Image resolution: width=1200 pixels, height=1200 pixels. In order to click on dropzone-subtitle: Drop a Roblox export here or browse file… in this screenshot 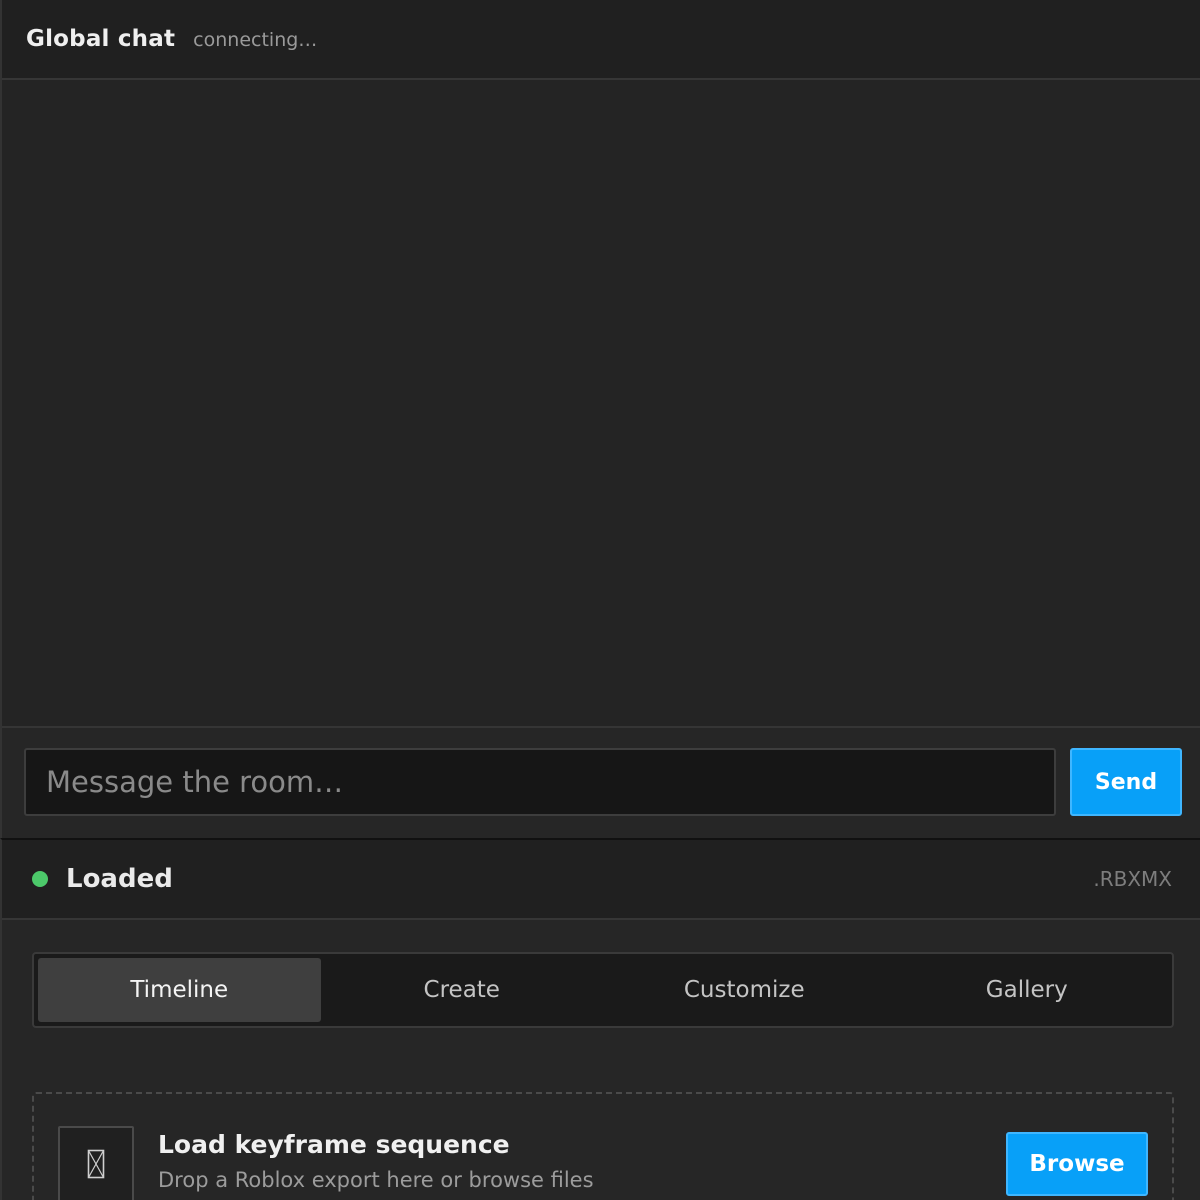, I will do `click(376, 1180)`.